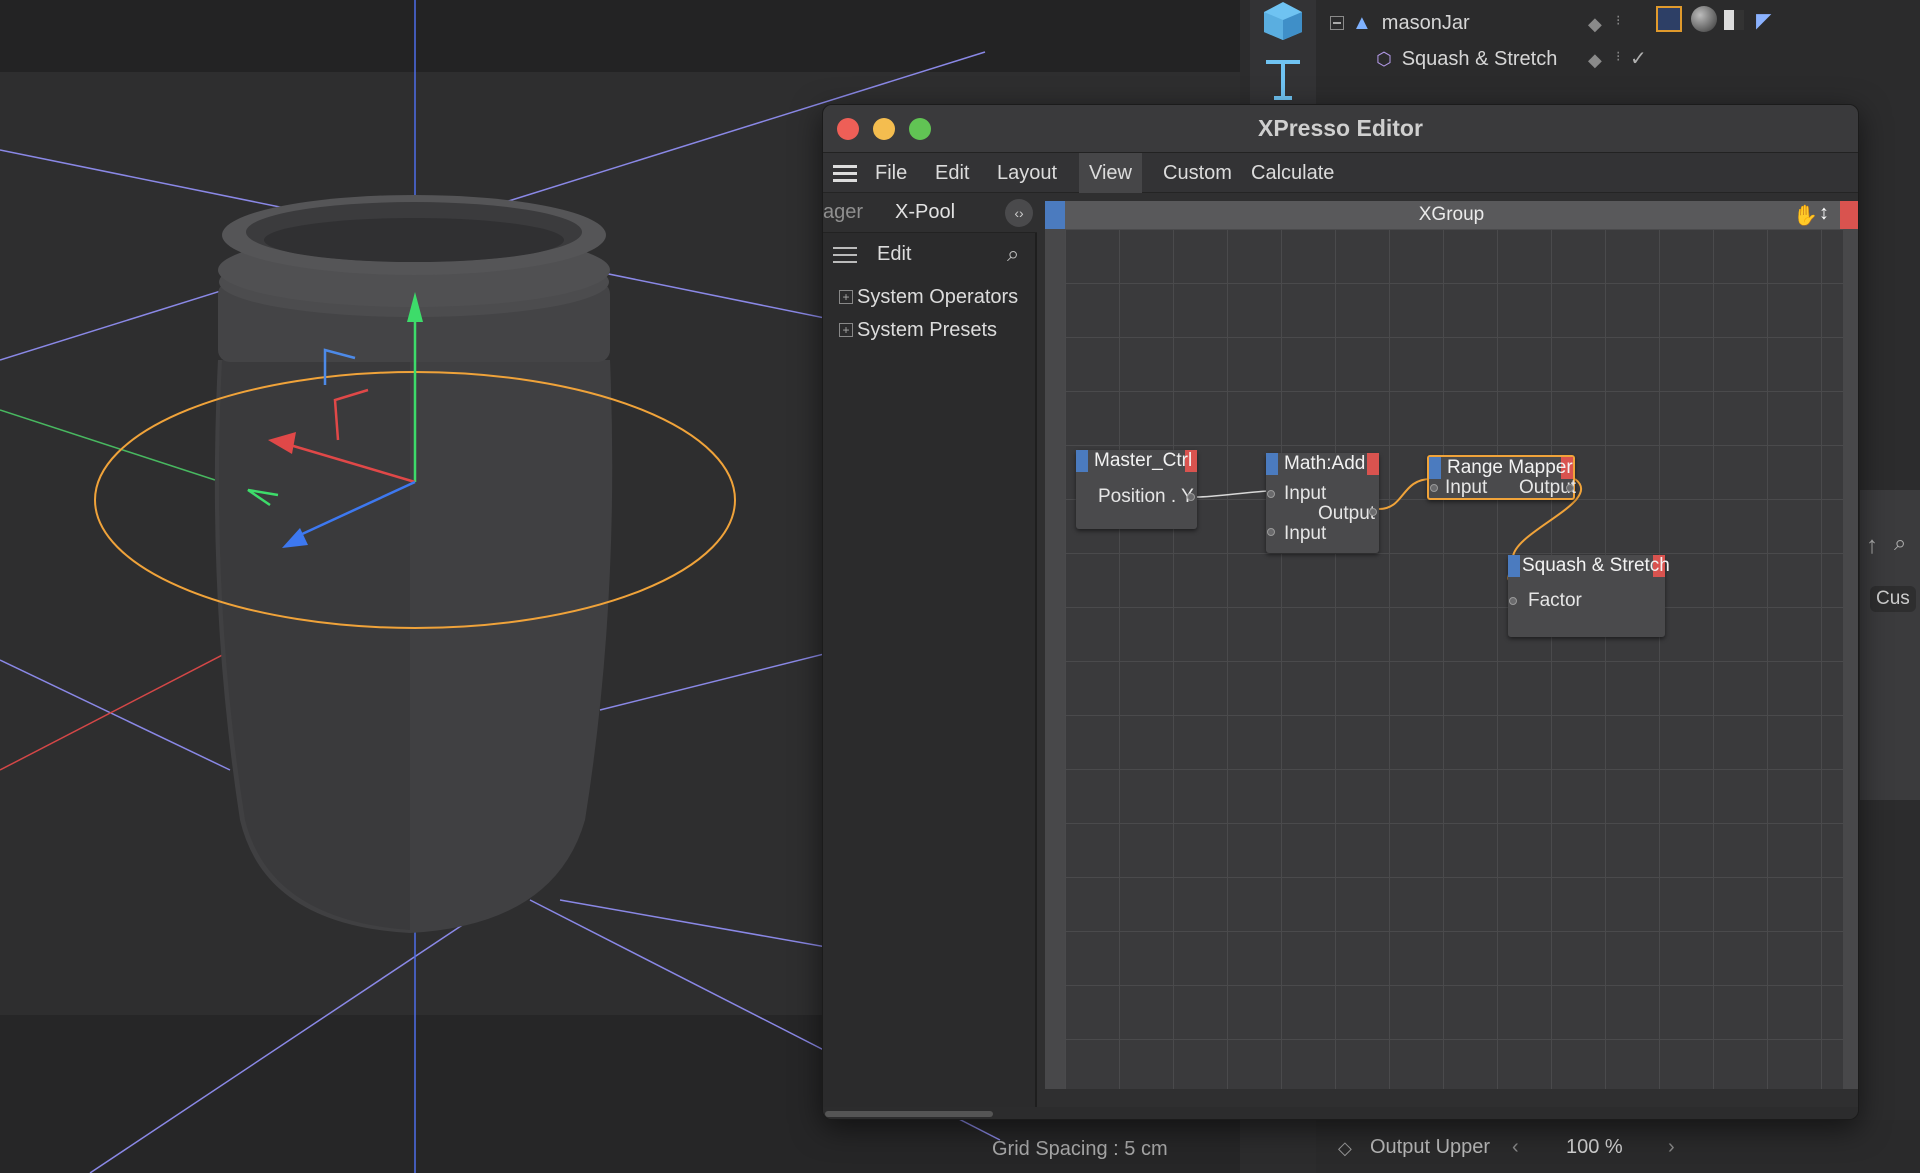  What do you see at coordinates (1146, 497) in the screenshot?
I see `port-position-y: Position . Y` at bounding box center [1146, 497].